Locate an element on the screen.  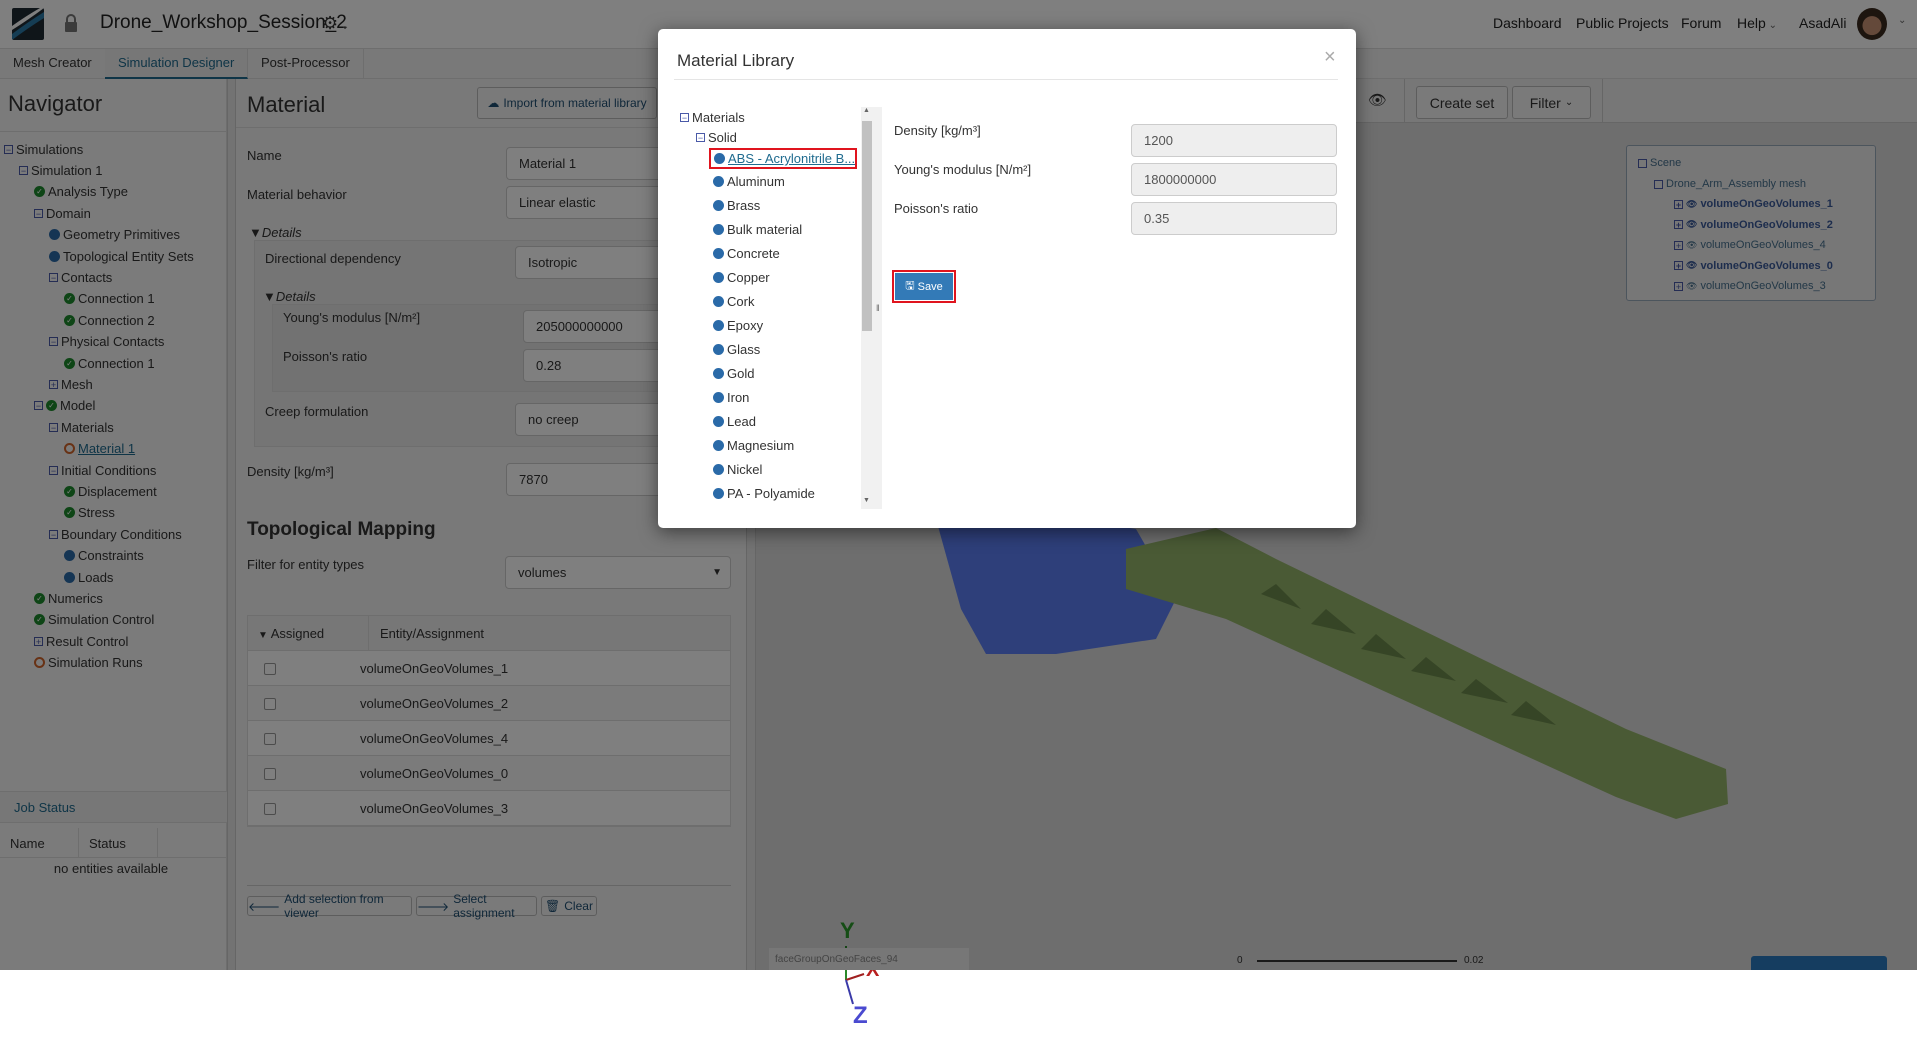
material-item: Cork is located at coordinates (733, 301).